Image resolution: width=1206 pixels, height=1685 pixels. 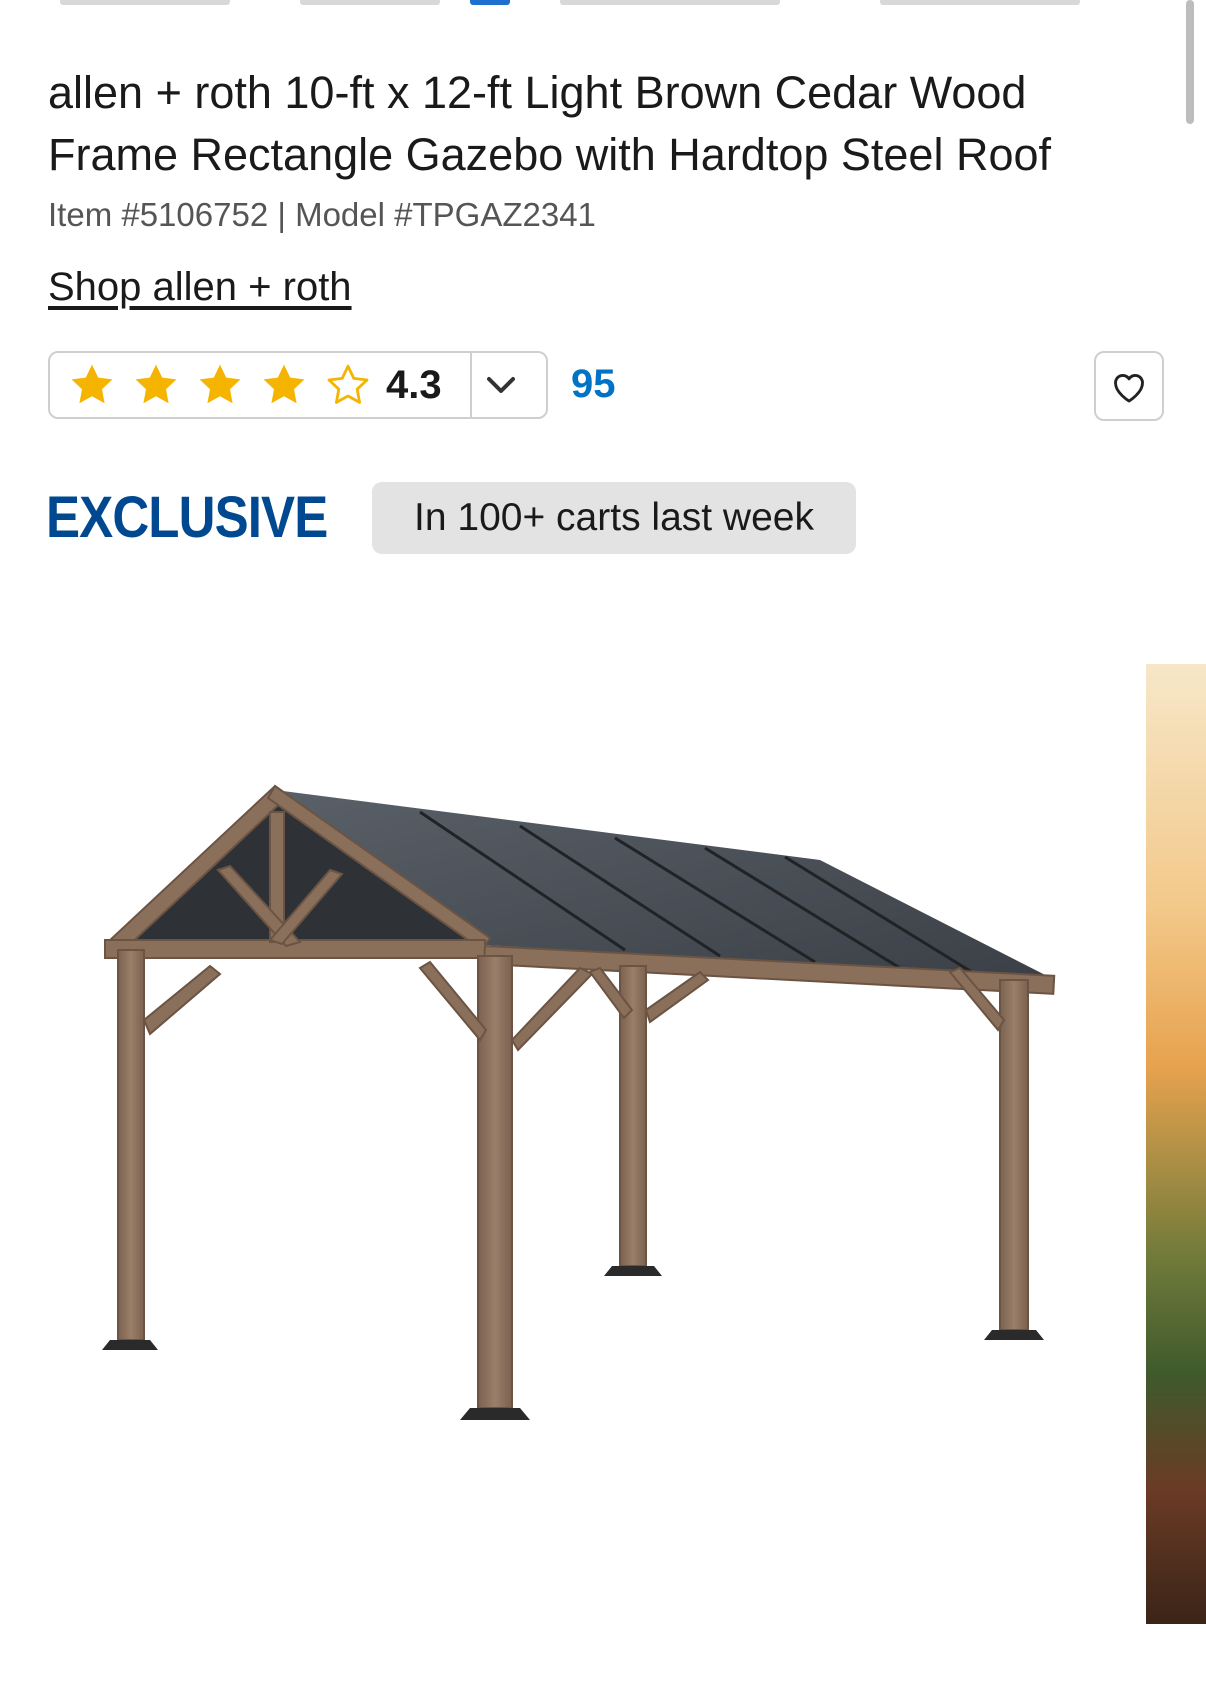 I want to click on exclusive-badge: EXCLUSIVE, so click(x=187, y=517).